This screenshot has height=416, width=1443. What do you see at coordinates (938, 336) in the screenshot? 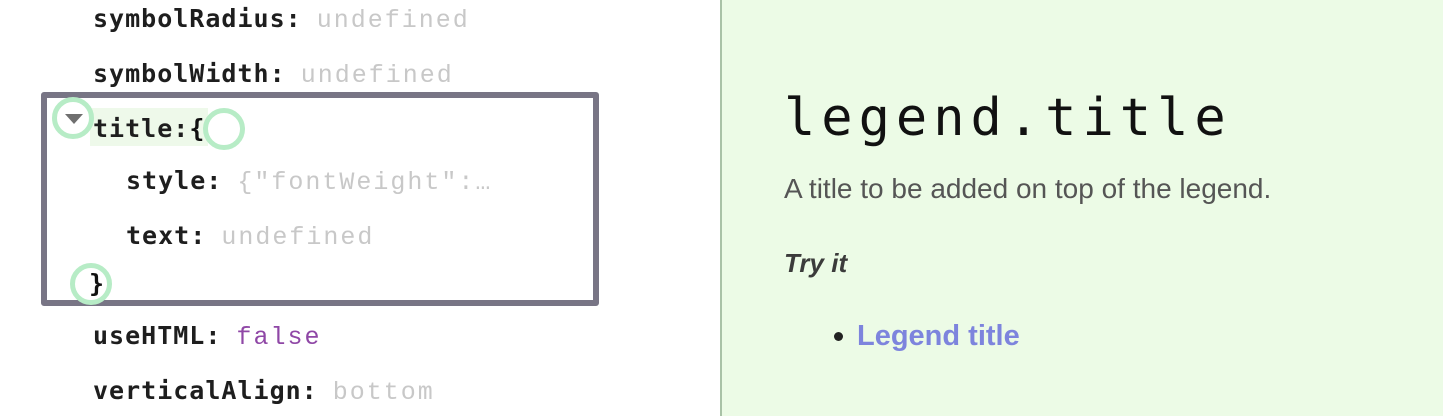
I see `example-link-legend-title: Legend title` at bounding box center [938, 336].